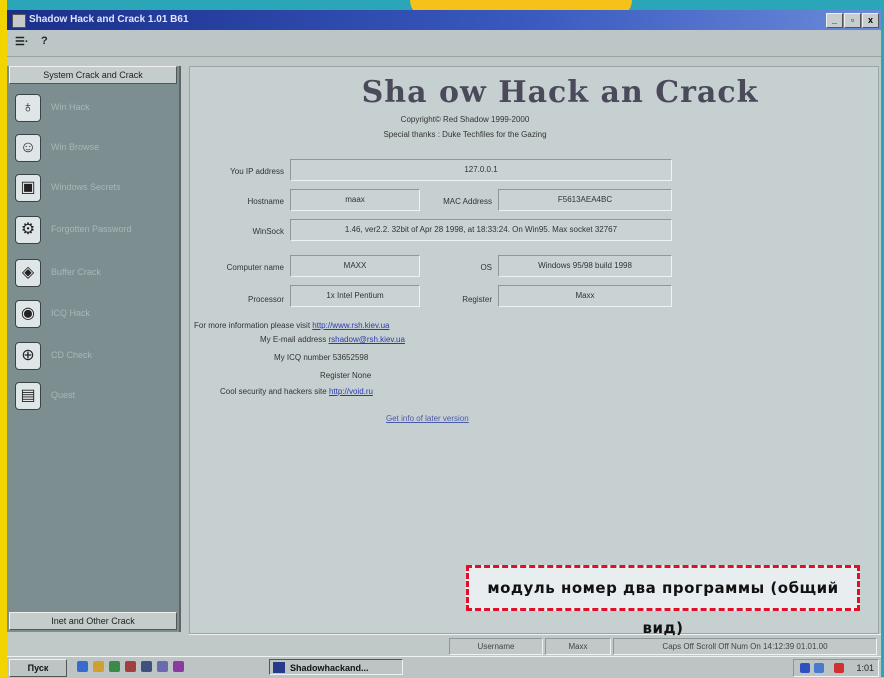 The width and height of the screenshot is (884, 678). What do you see at coordinates (70, 107) in the screenshot?
I see `sidebar-item-label: Win Hack` at bounding box center [70, 107].